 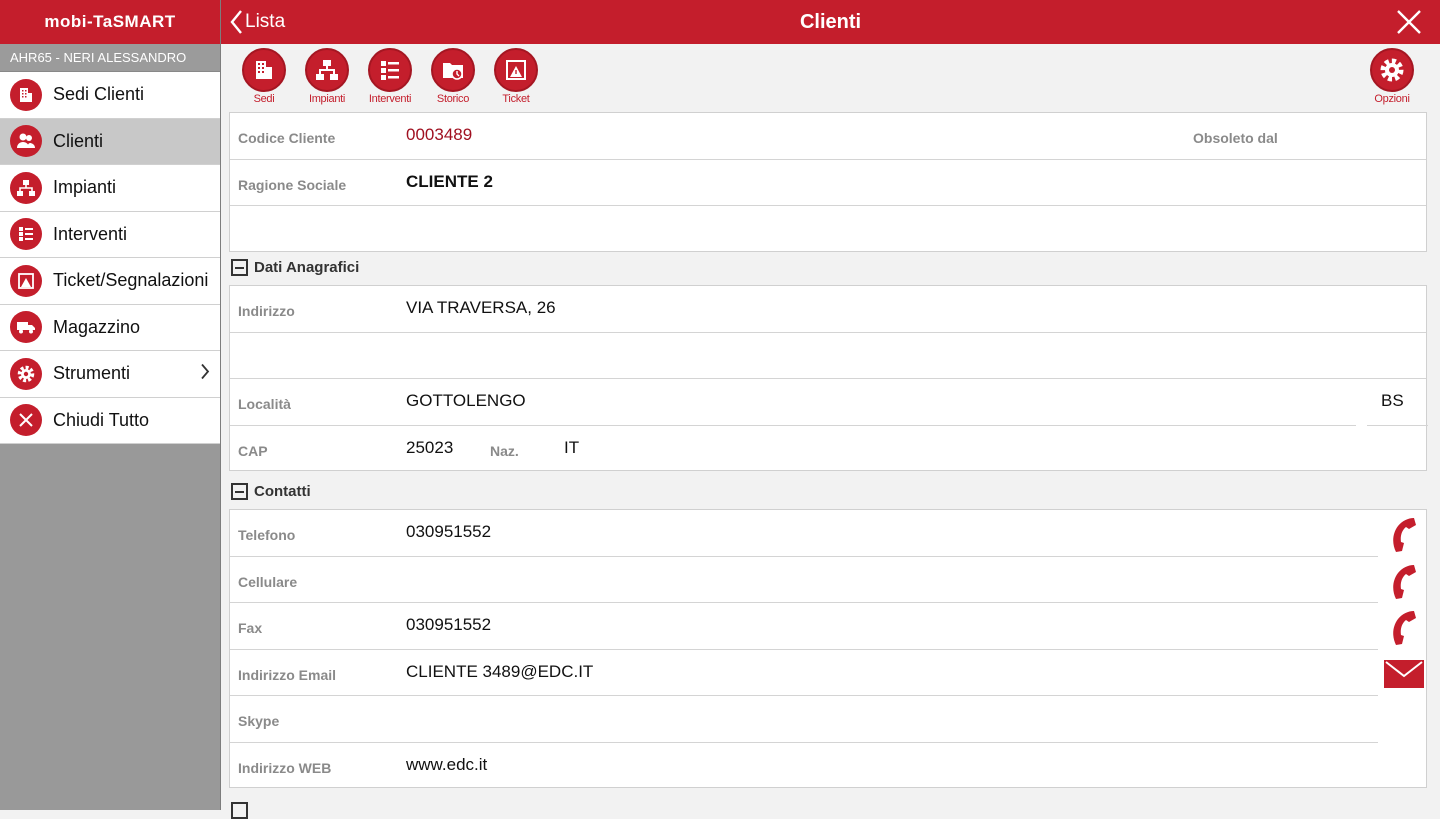 I want to click on close-button, so click(x=1409, y=22).